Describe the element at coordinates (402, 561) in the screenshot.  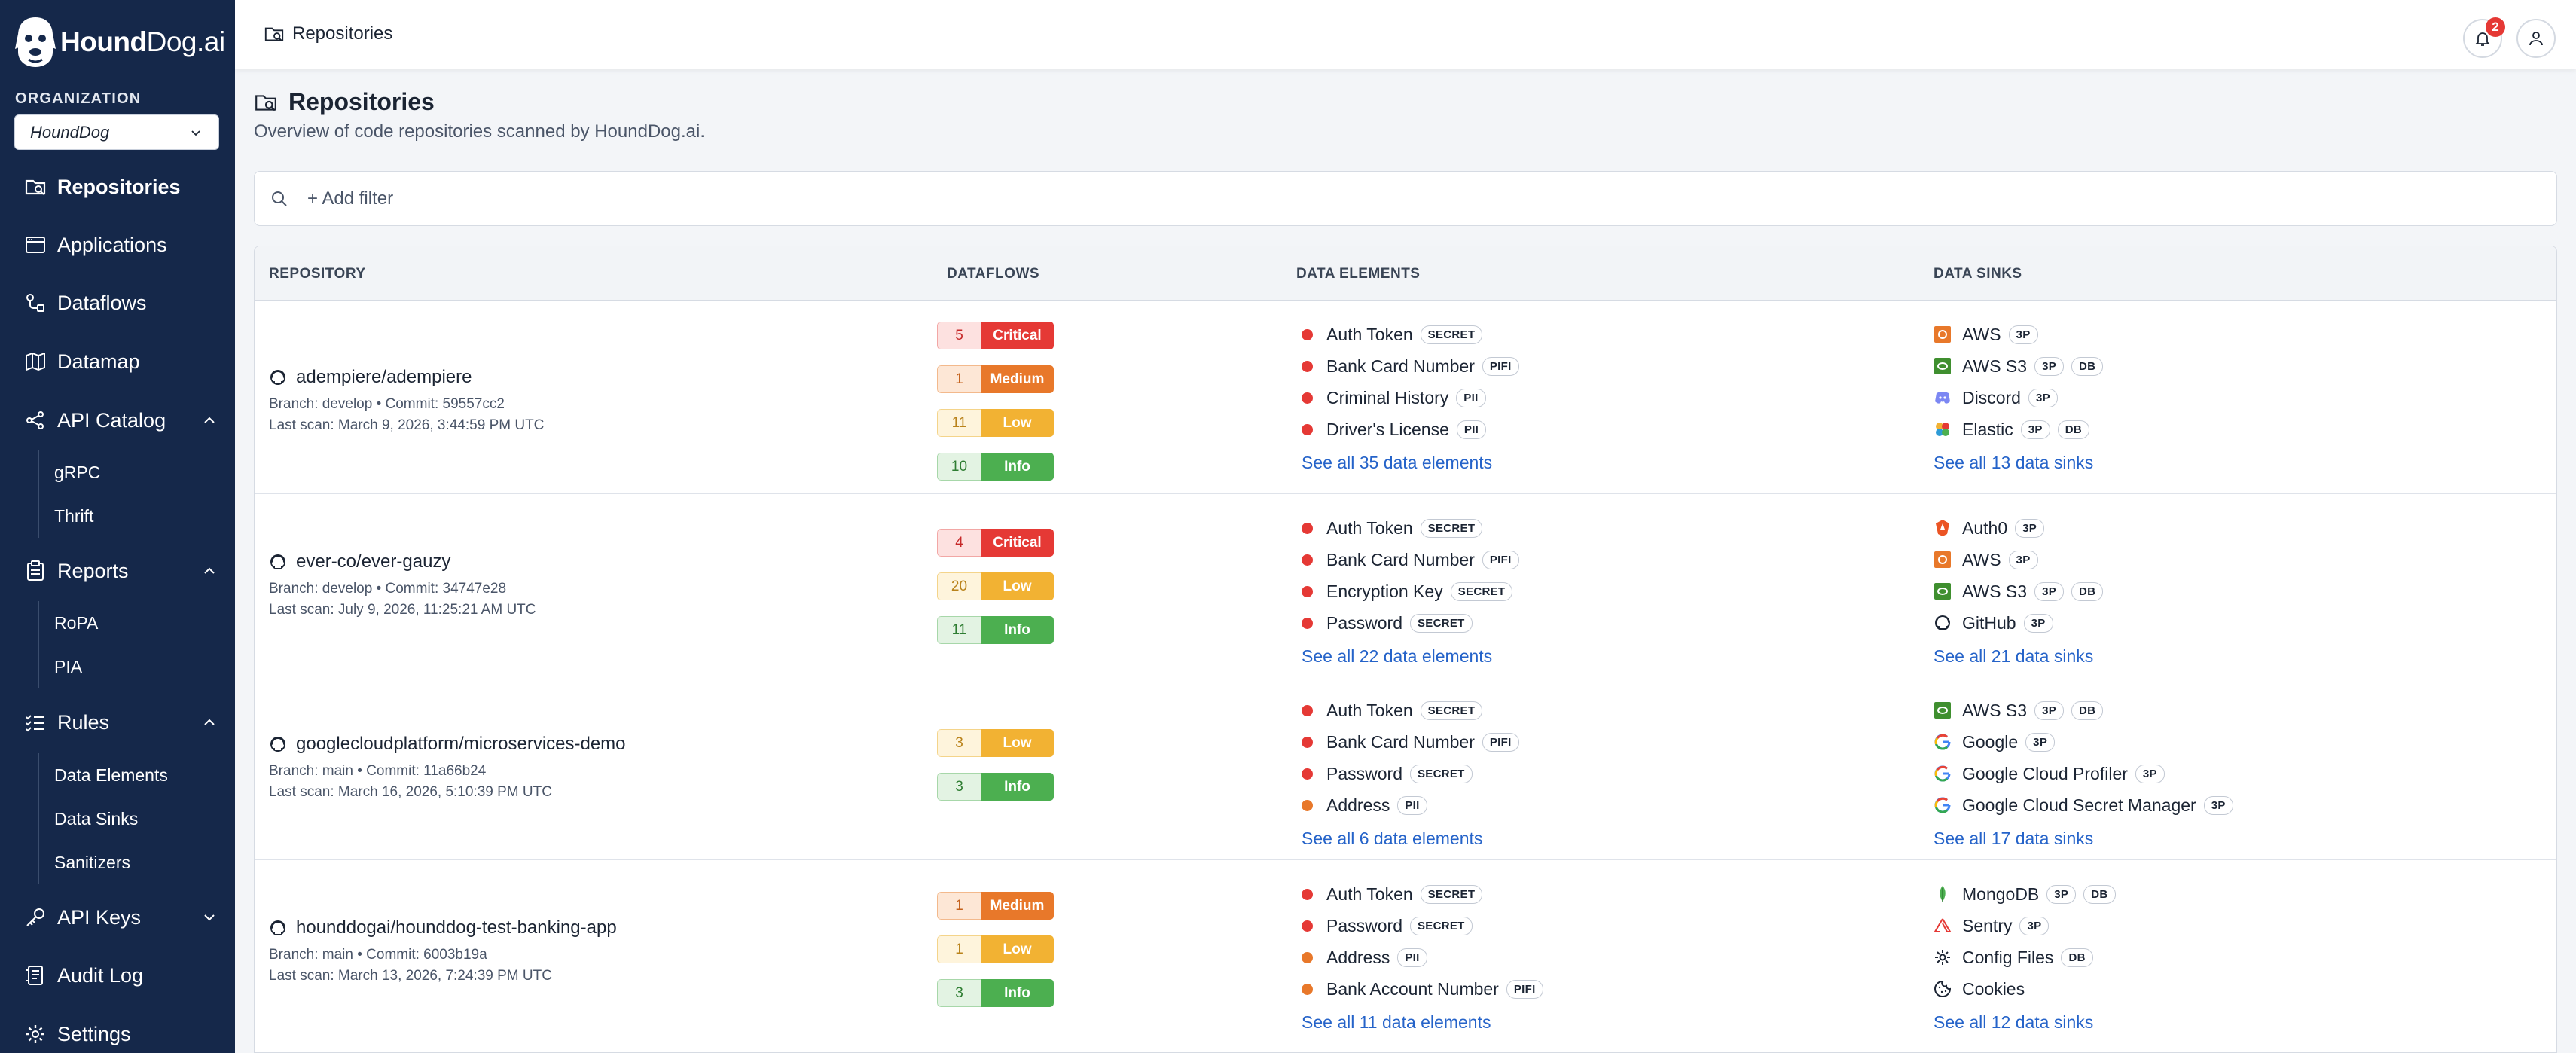
I see `repository-link: ever-co/ever-gauzy` at that location.